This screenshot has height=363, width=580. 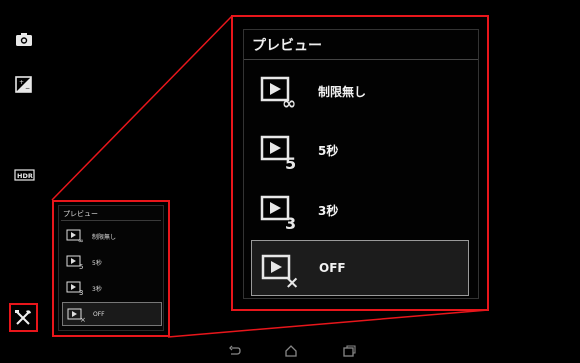 What do you see at coordinates (81, 266) in the screenshot?
I see `small-badge-1: 5` at bounding box center [81, 266].